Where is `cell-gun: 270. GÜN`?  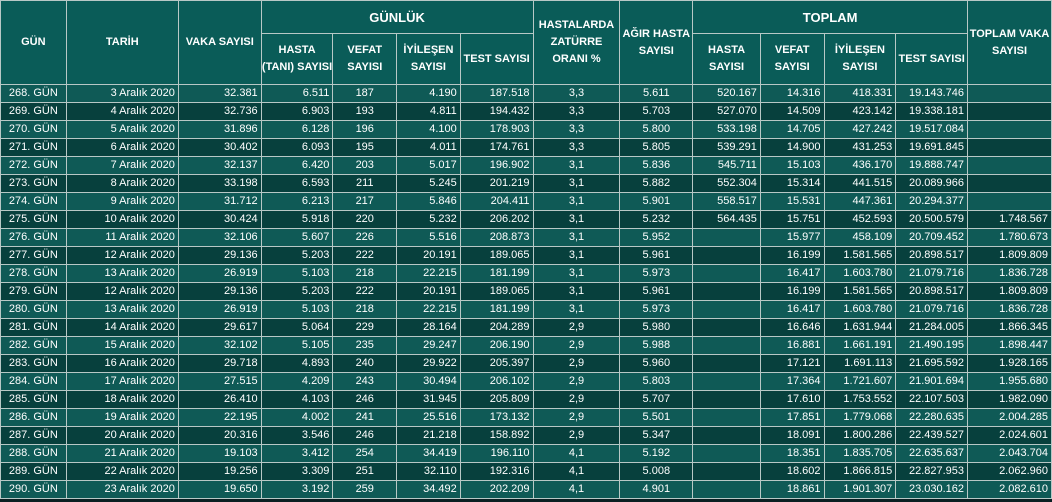
cell-gun: 270. GÜN is located at coordinates (33, 129).